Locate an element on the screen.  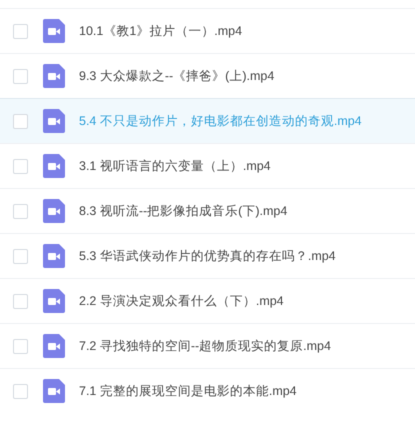
file-row: 10.1《教1》拉片（一）.mp4 is located at coordinates (207, 30).